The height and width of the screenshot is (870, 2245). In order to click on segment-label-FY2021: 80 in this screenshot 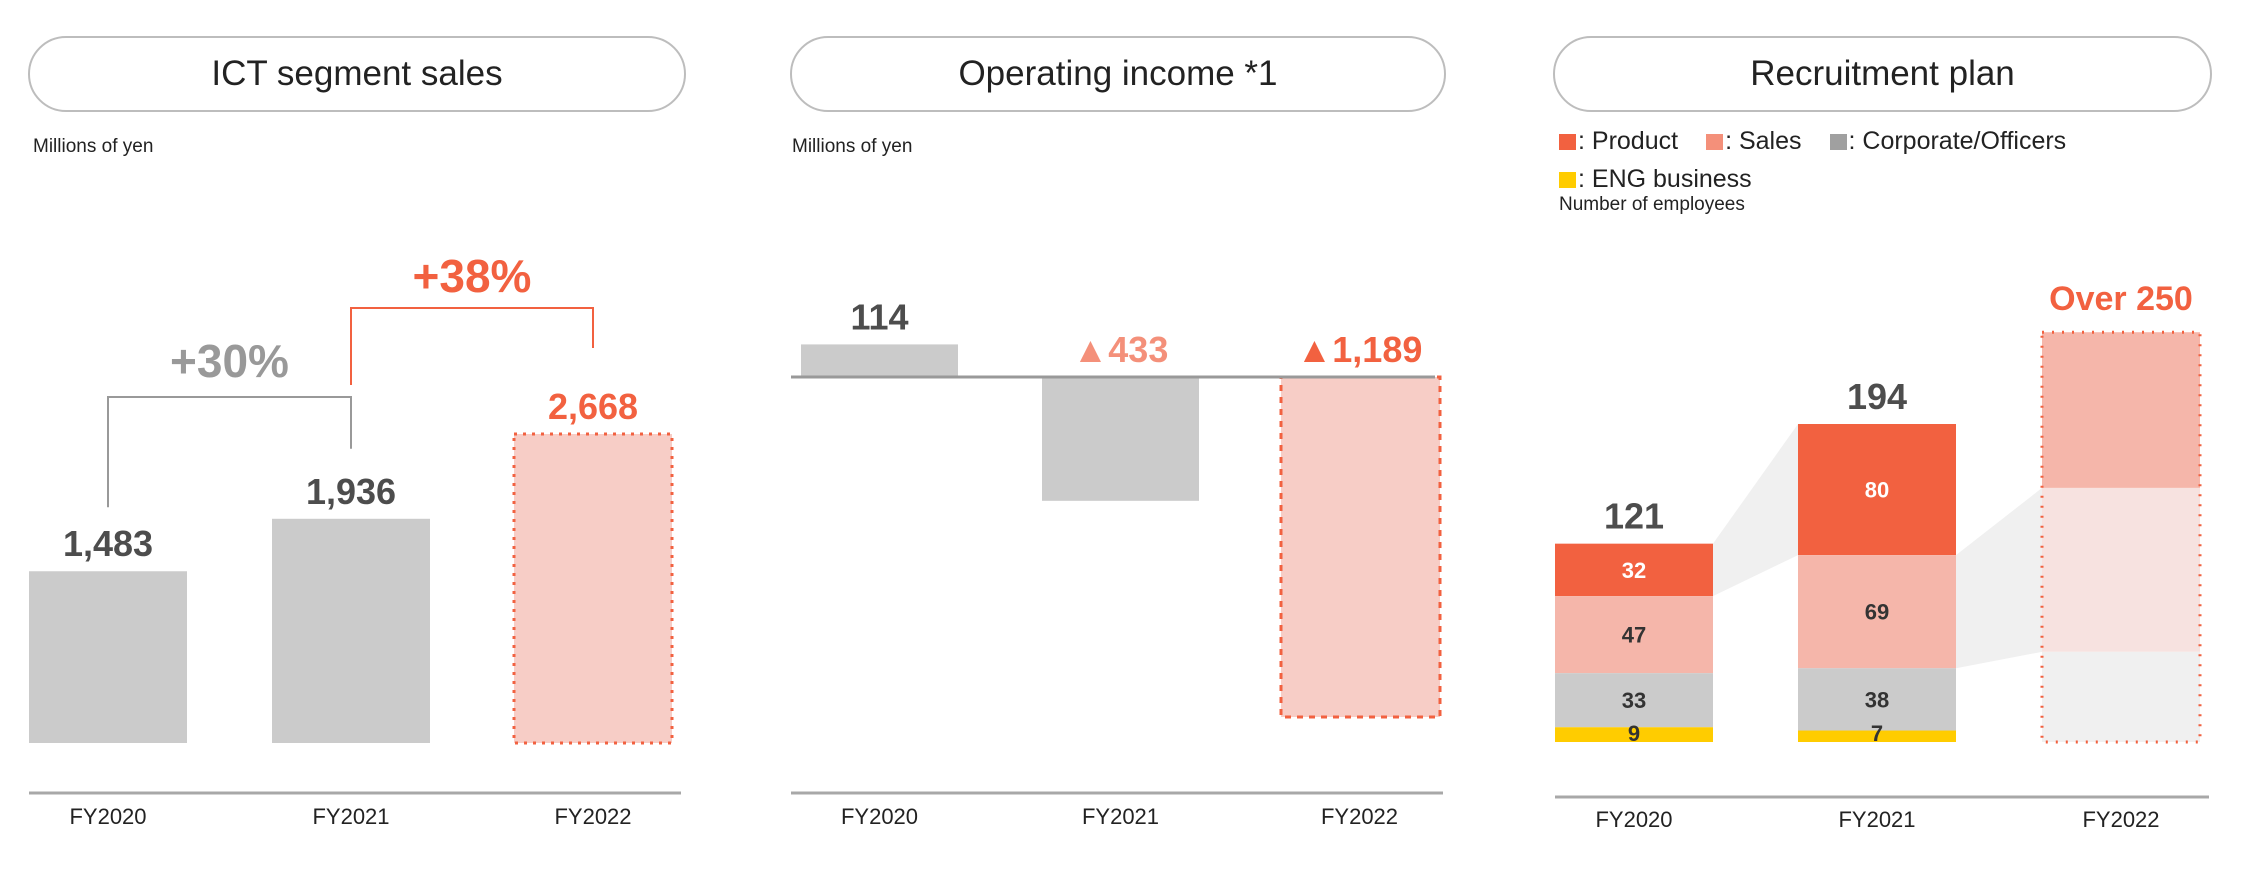, I will do `click(1877, 490)`.